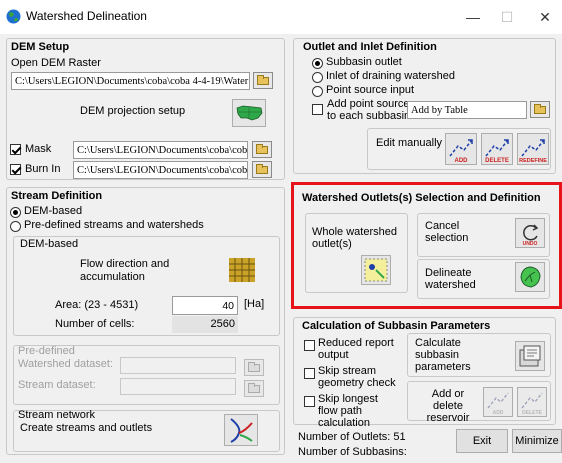  Describe the element at coordinates (65, 364) in the screenshot. I see `watershed-dataset-label: Watershed dataset:` at that location.